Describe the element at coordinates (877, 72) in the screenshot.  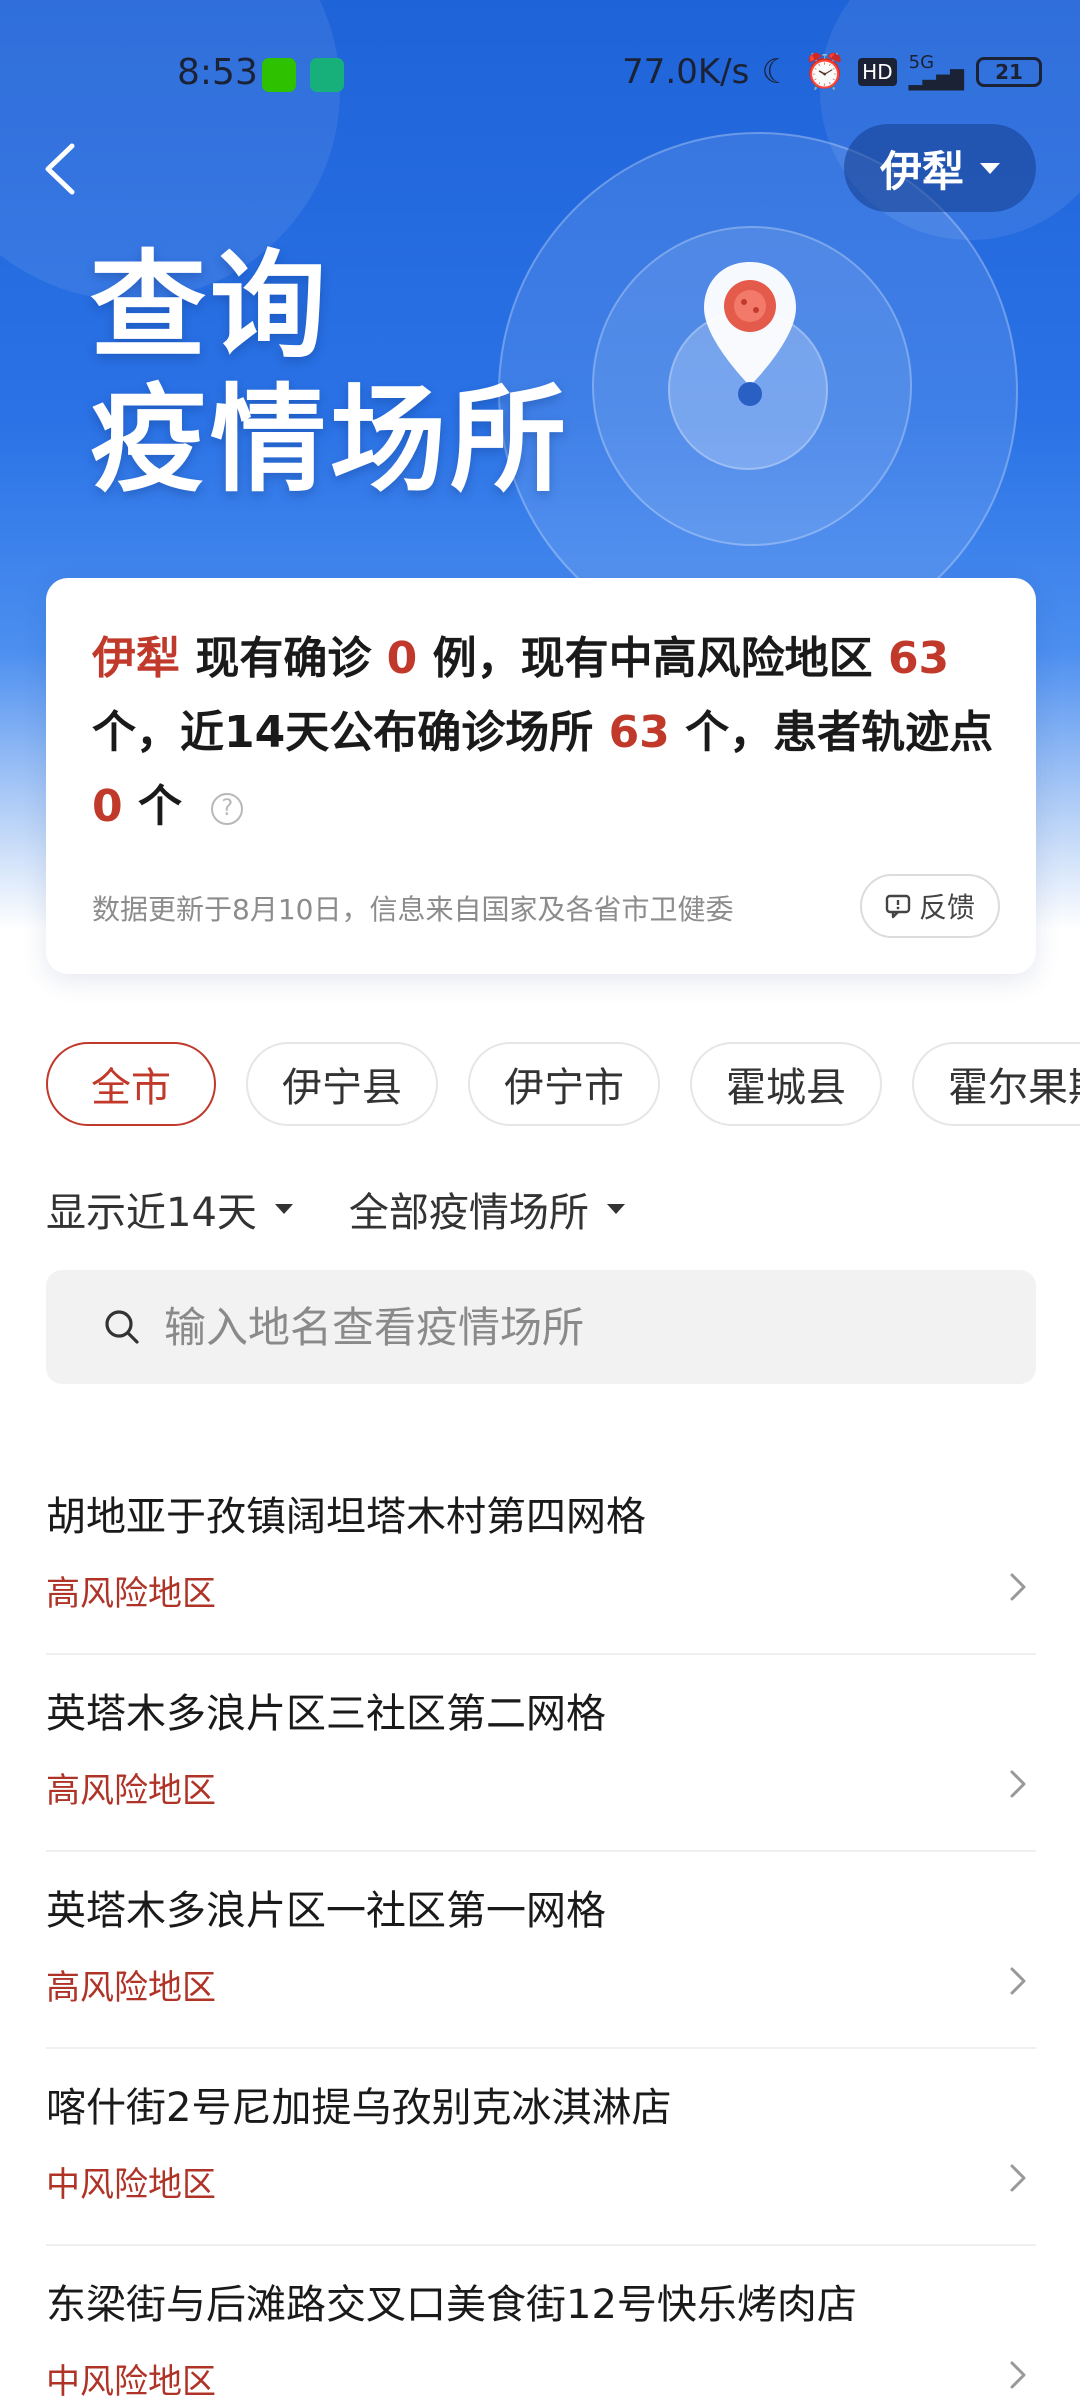
I see `hd-icon: HD` at that location.